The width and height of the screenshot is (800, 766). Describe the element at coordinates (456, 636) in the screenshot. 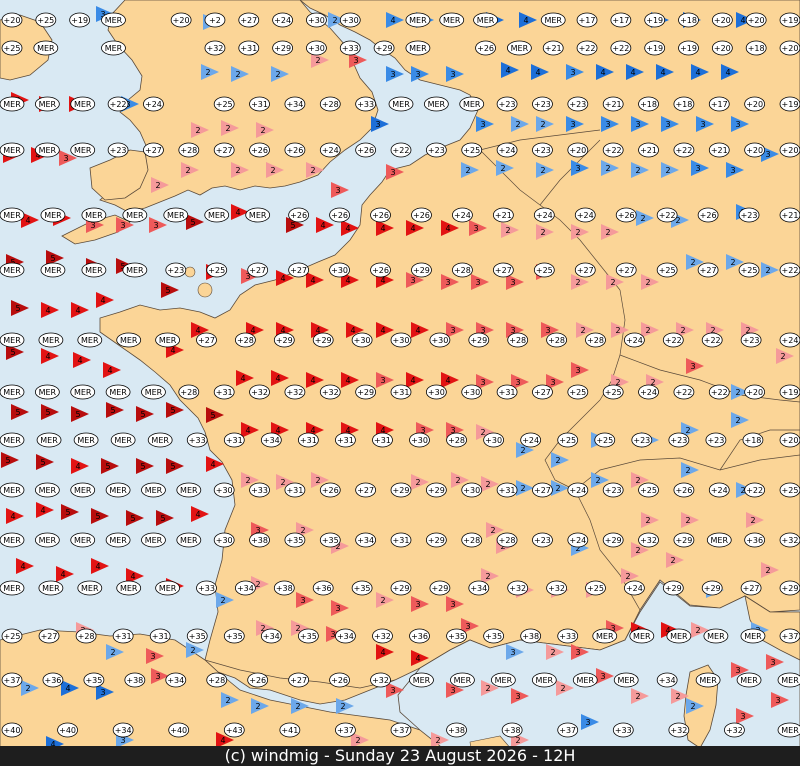

I see `marker-value: +35` at that location.